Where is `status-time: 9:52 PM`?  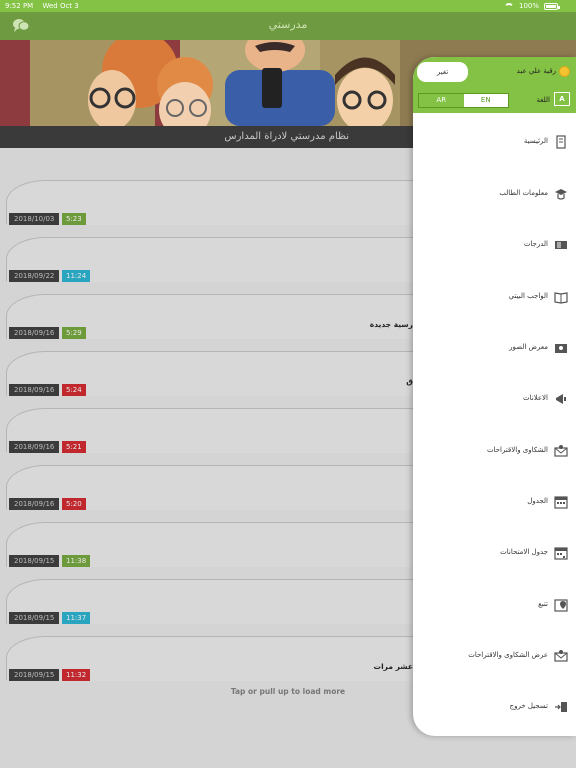
status-time: 9:52 PM is located at coordinates (19, 6).